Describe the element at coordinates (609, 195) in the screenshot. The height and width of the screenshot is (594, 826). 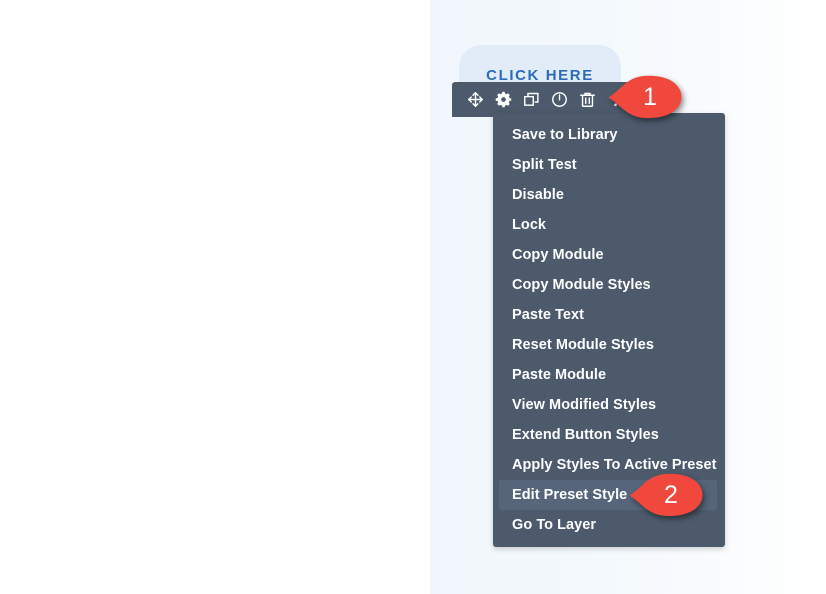
I see `menu-item-disable: Disable` at that location.